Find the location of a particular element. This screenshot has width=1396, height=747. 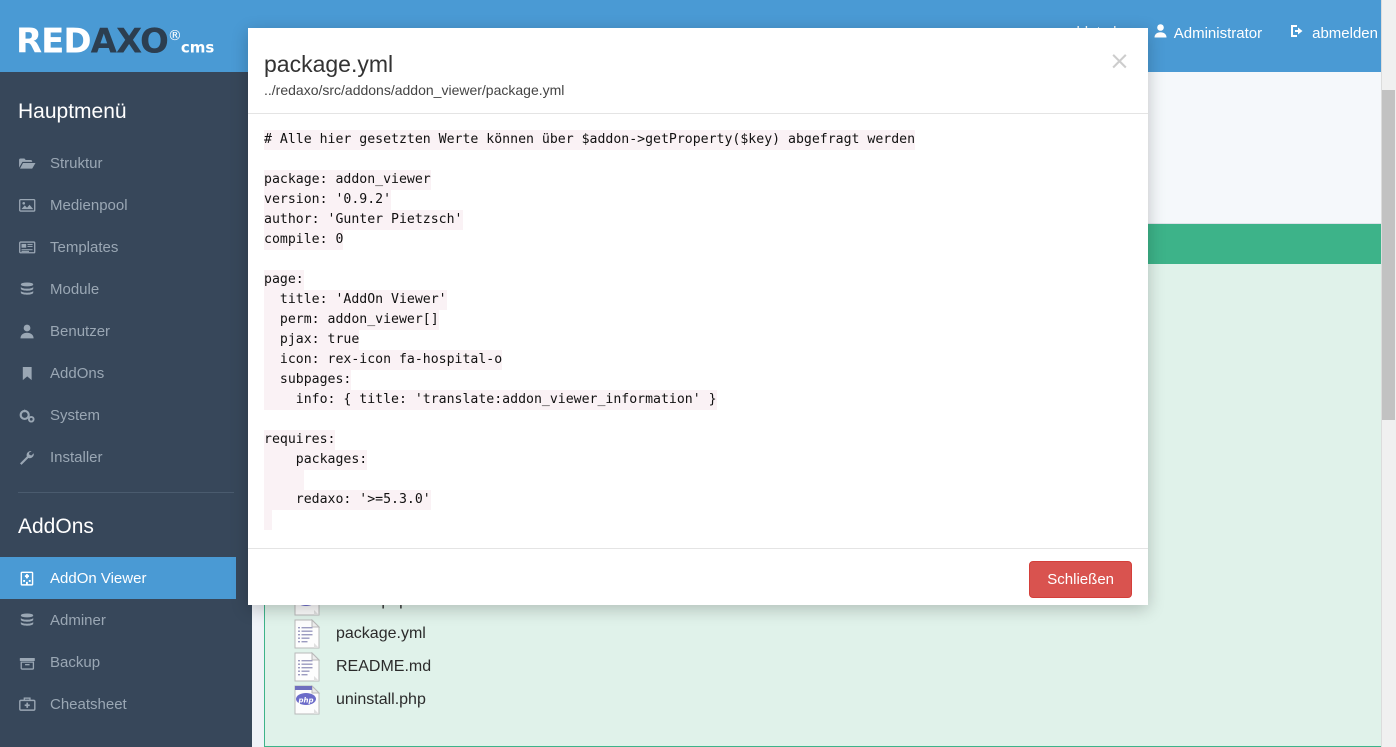

sidebar-item-system: System is located at coordinates (126, 415).